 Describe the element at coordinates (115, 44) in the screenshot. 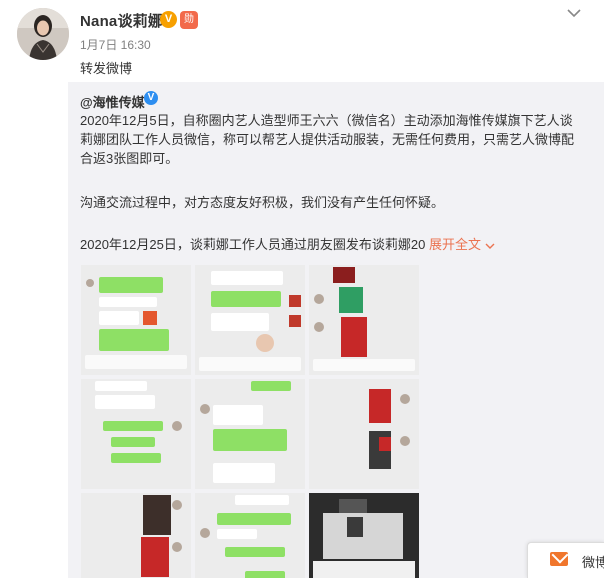

I see `post-timestamp: 1月7日 16:30` at that location.